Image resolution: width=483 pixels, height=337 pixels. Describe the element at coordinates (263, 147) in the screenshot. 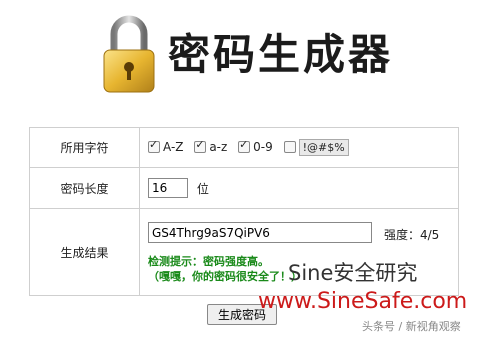

I see `digits-label: 0-9` at that location.